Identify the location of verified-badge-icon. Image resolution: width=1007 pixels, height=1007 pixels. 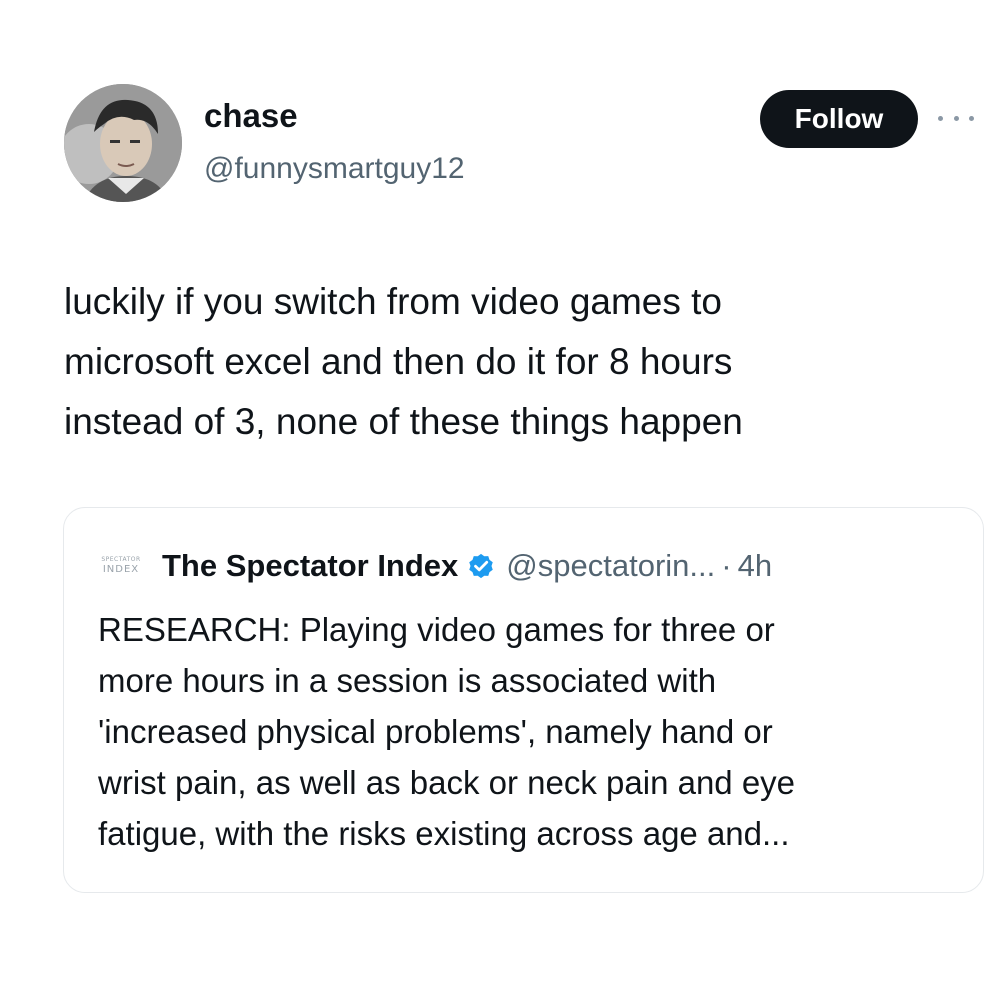
(481, 566).